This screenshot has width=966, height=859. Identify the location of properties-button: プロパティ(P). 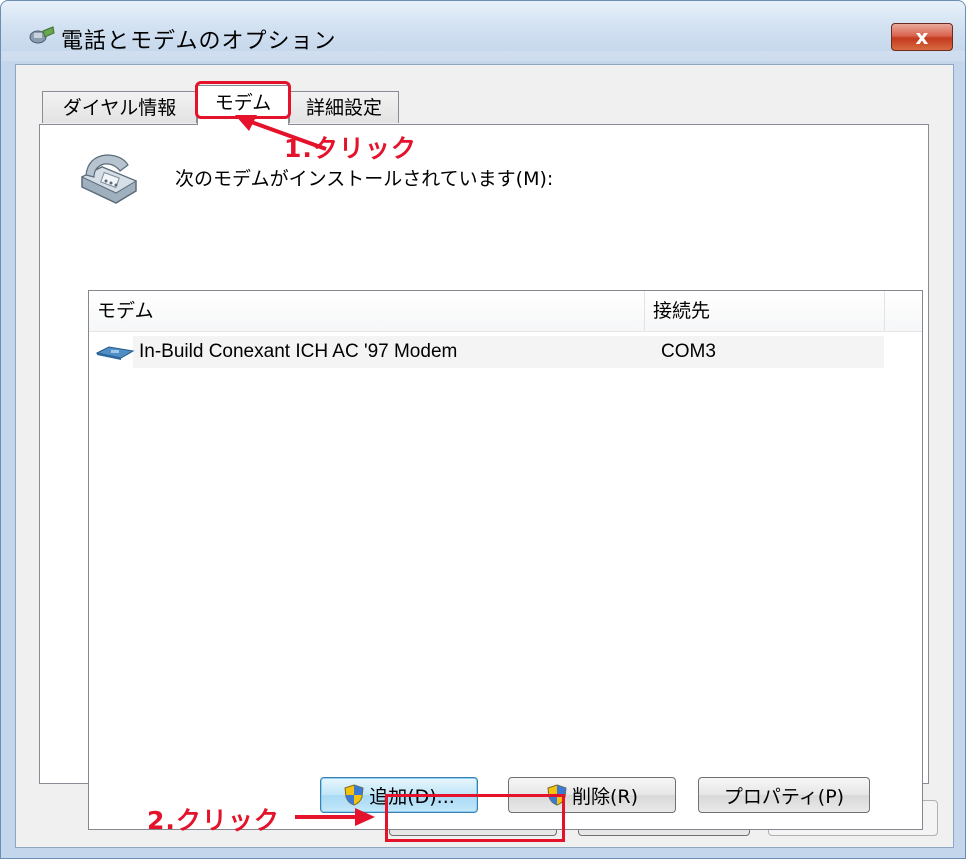
(784, 795).